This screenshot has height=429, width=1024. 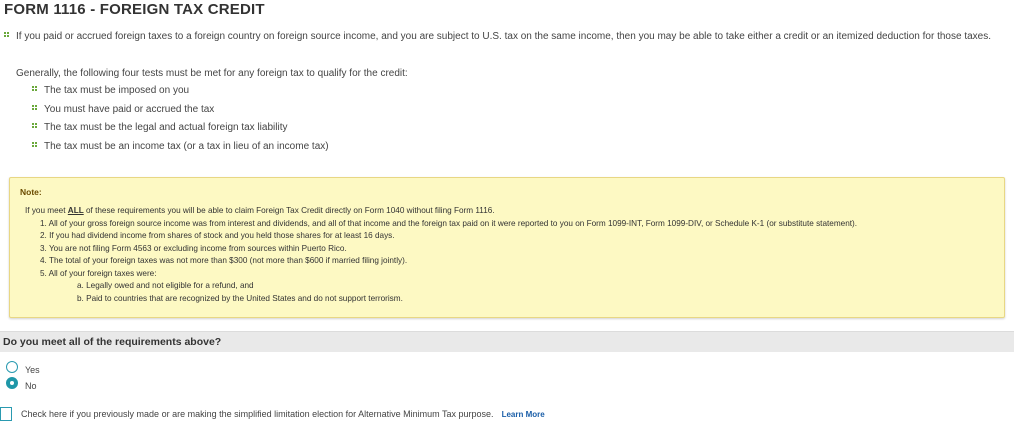 I want to click on radio-option-yes: Yes, so click(x=23, y=368).